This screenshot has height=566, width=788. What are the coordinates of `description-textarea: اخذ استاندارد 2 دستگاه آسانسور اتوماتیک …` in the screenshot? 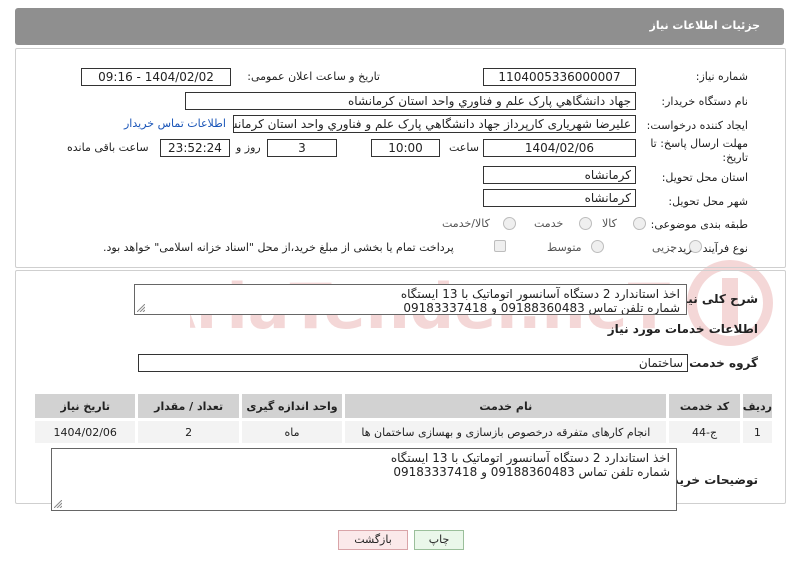 It's located at (410, 299).